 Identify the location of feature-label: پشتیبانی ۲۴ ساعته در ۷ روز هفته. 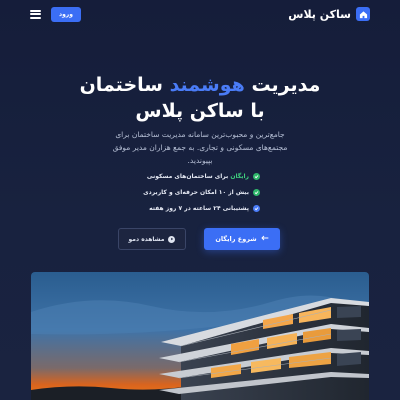
(199, 208).